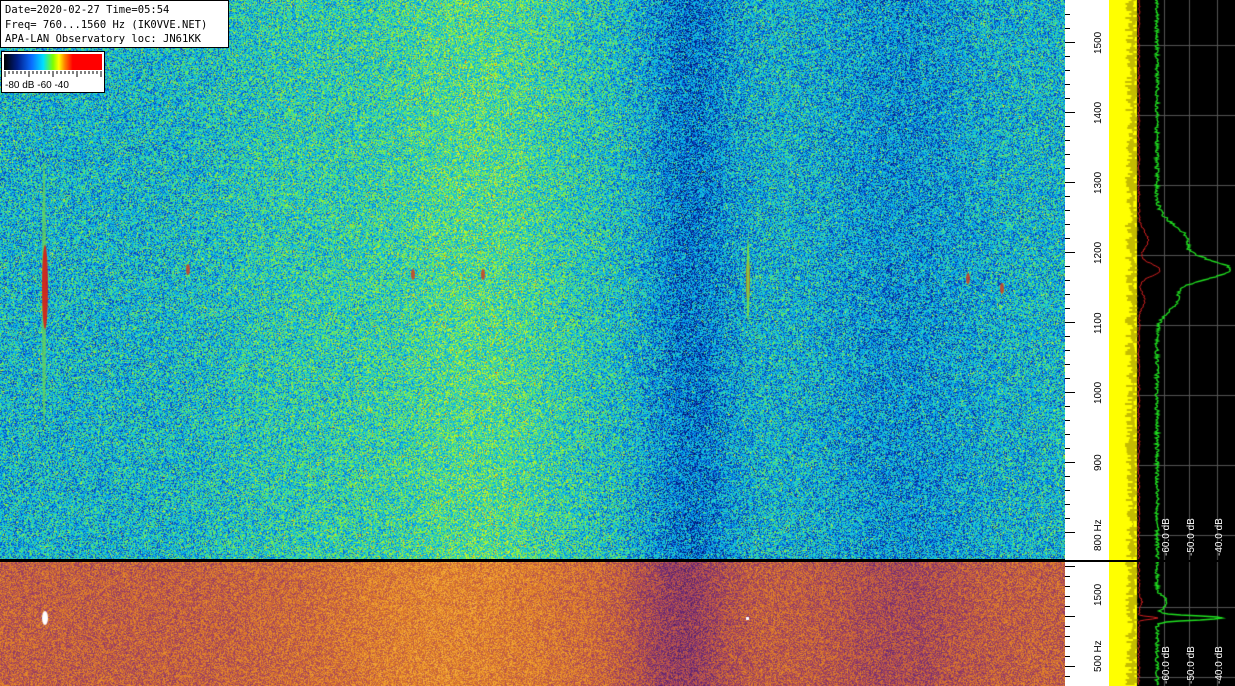  What do you see at coordinates (1098, 534) in the screenshot?
I see `freq-axis-label: 800 Hz` at bounding box center [1098, 534].